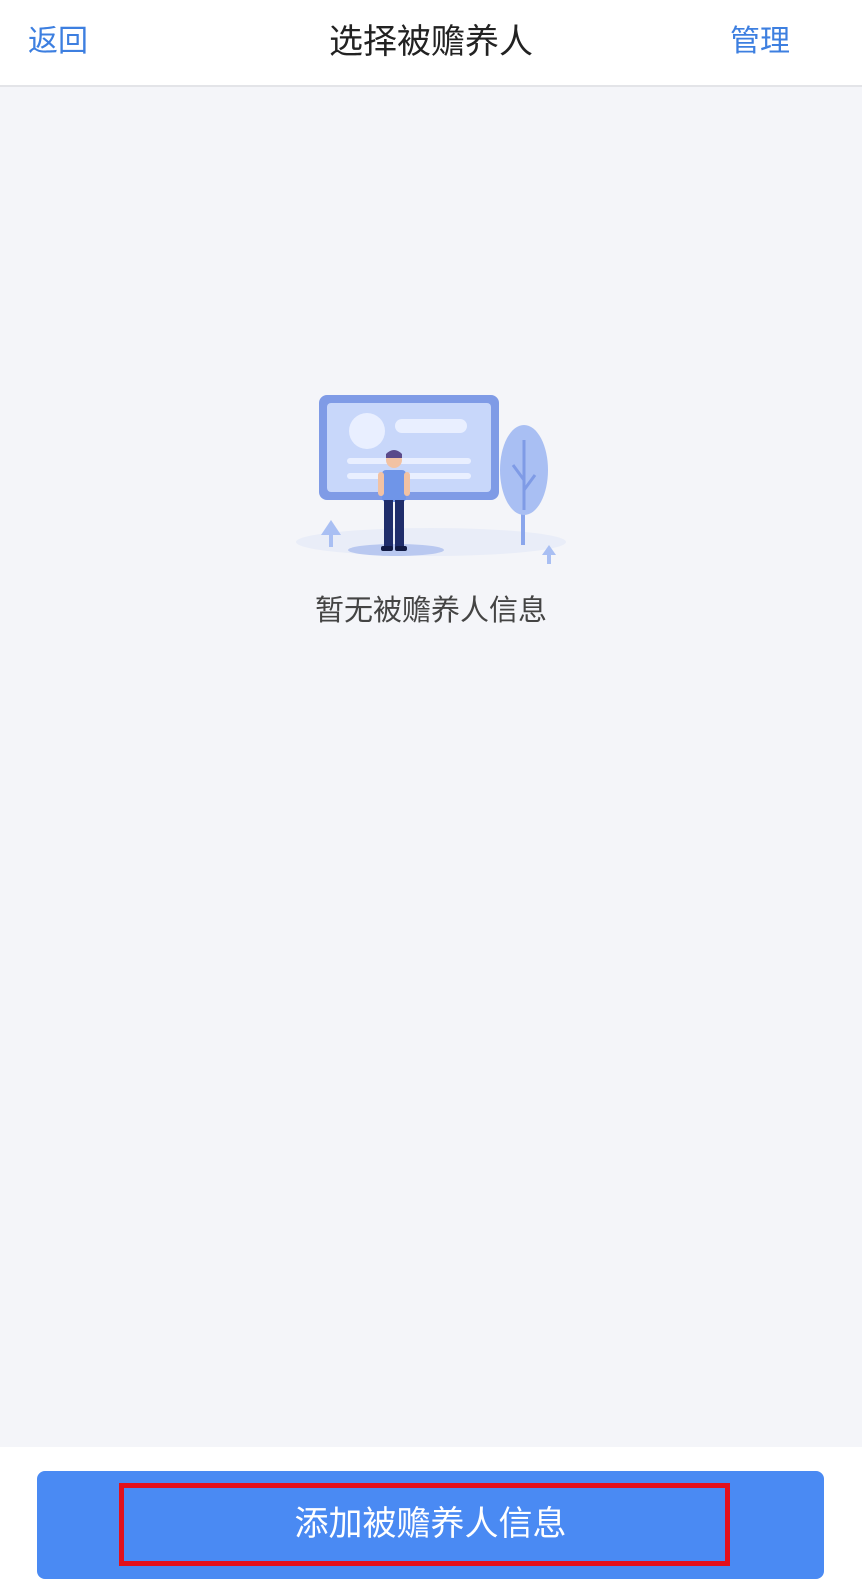 This screenshot has height=1579, width=862. I want to click on nav-bar: 返回 选择被赡养人 管理, so click(431, 43).